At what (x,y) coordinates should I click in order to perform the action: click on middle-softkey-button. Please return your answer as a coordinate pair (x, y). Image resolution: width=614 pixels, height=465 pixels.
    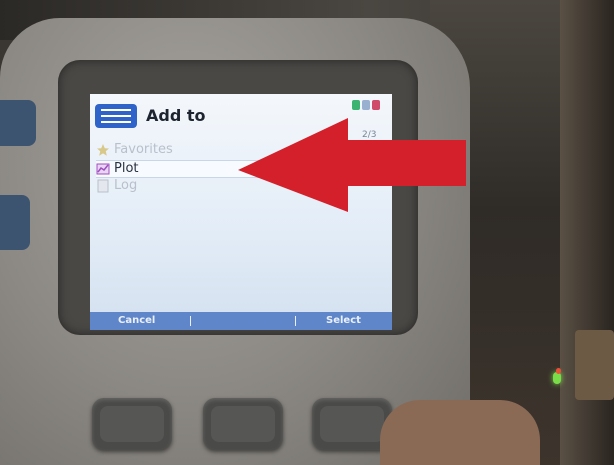
    Looking at the image, I should click on (243, 424).